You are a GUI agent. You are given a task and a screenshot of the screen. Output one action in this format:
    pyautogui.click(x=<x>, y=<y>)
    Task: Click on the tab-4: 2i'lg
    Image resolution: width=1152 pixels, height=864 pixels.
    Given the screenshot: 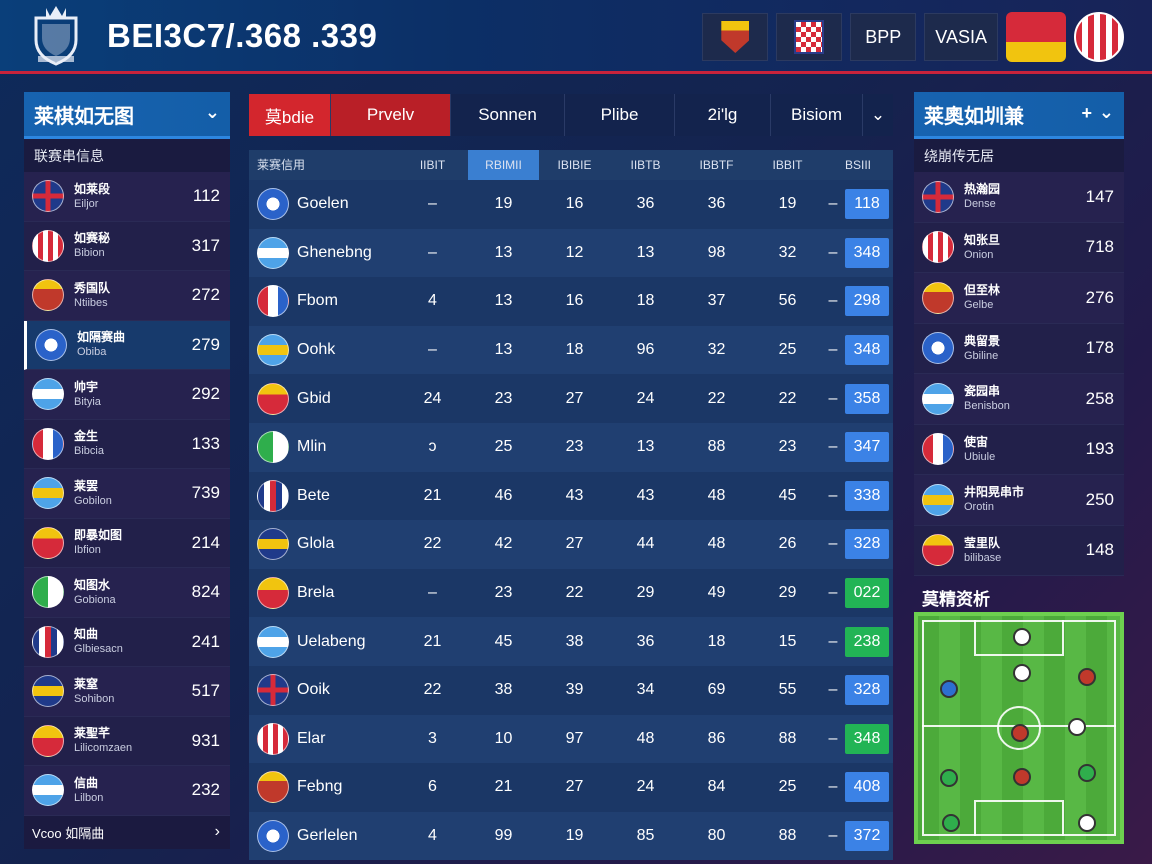 What is the action you would take?
    pyautogui.click(x=723, y=115)
    